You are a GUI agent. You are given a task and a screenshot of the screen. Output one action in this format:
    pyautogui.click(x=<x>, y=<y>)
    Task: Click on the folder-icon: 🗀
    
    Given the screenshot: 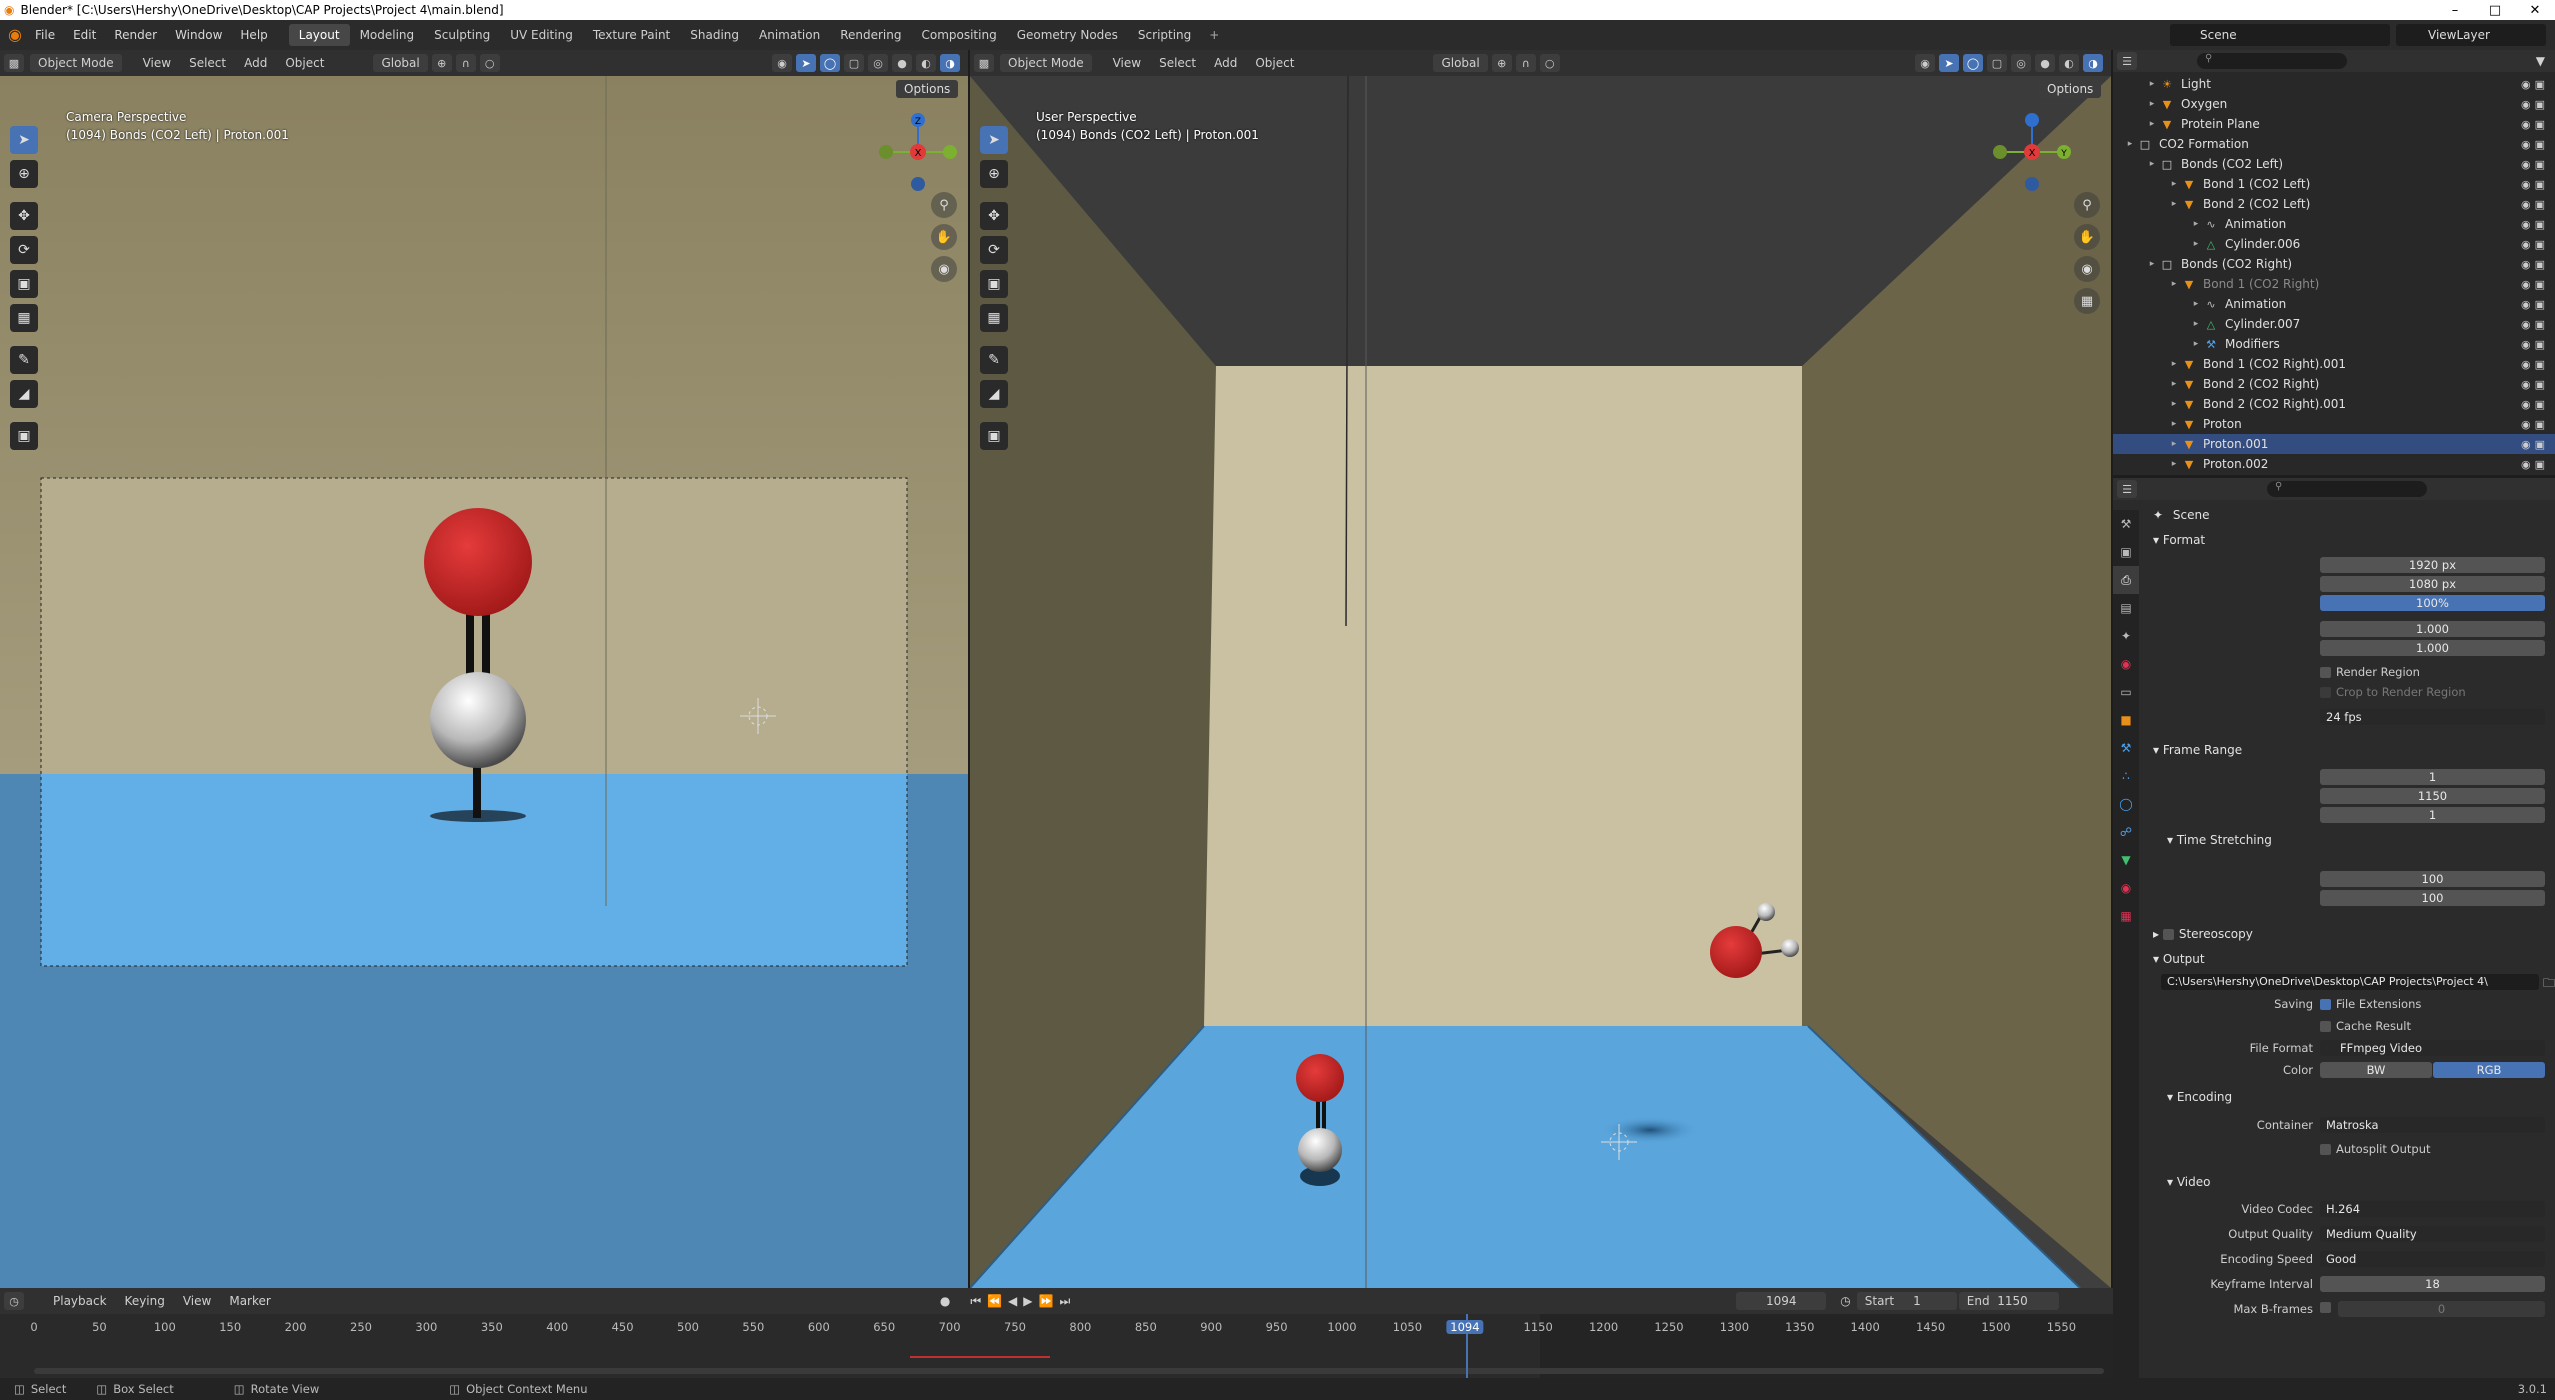 What is the action you would take?
    pyautogui.click(x=2549, y=984)
    